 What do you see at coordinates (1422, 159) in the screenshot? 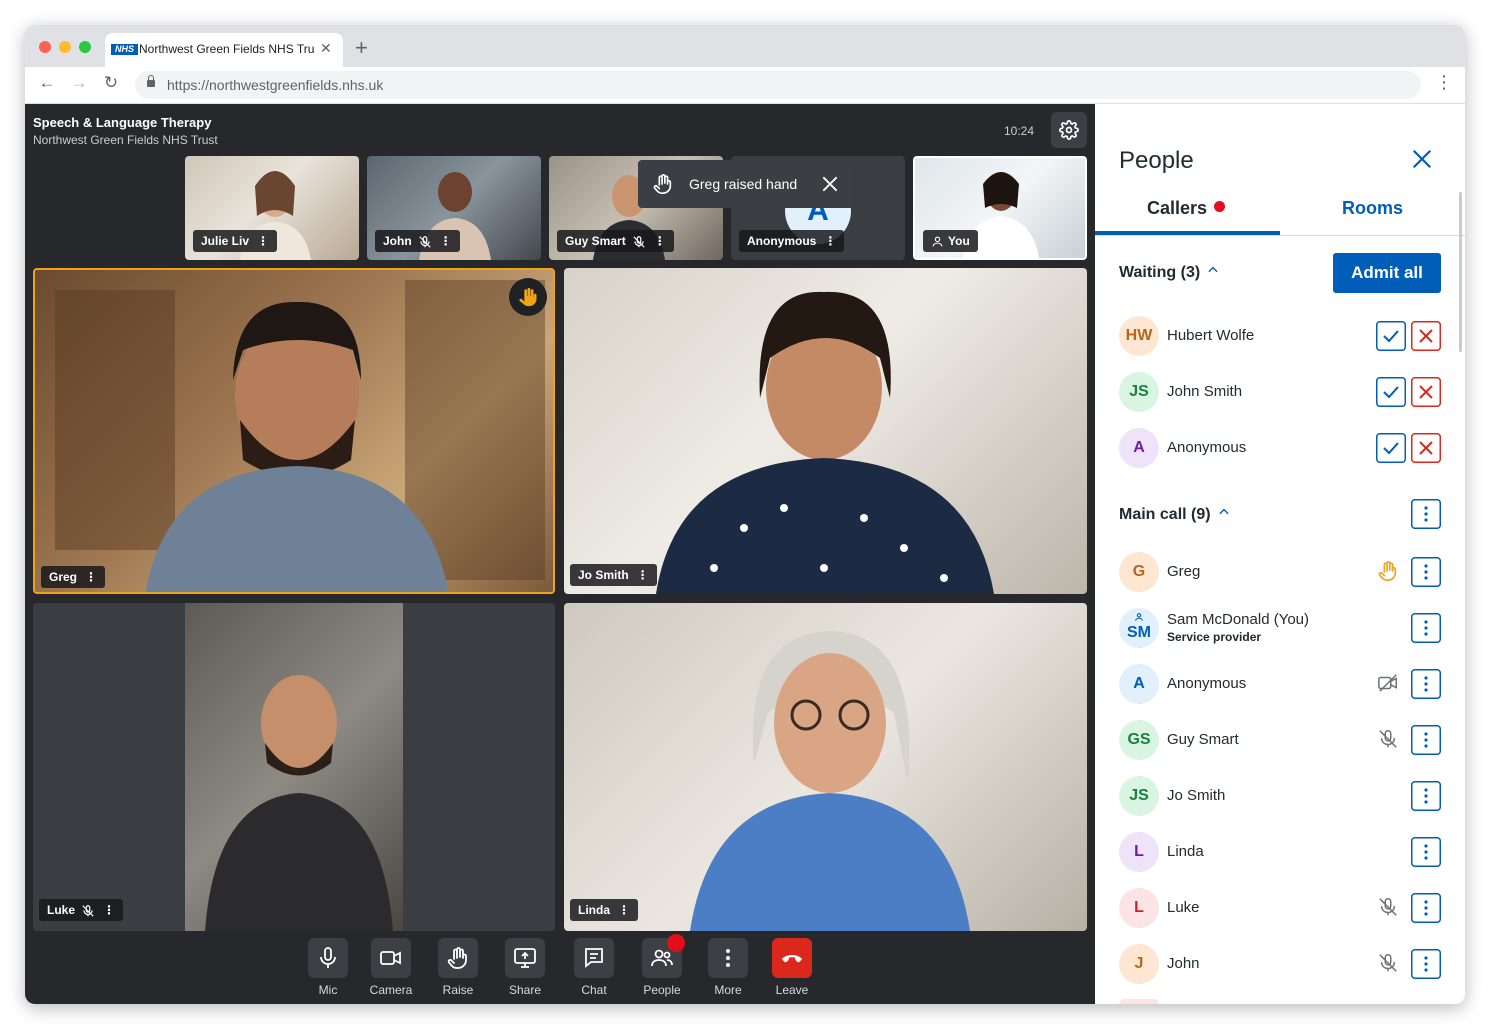
I see `close-panel-icon` at bounding box center [1422, 159].